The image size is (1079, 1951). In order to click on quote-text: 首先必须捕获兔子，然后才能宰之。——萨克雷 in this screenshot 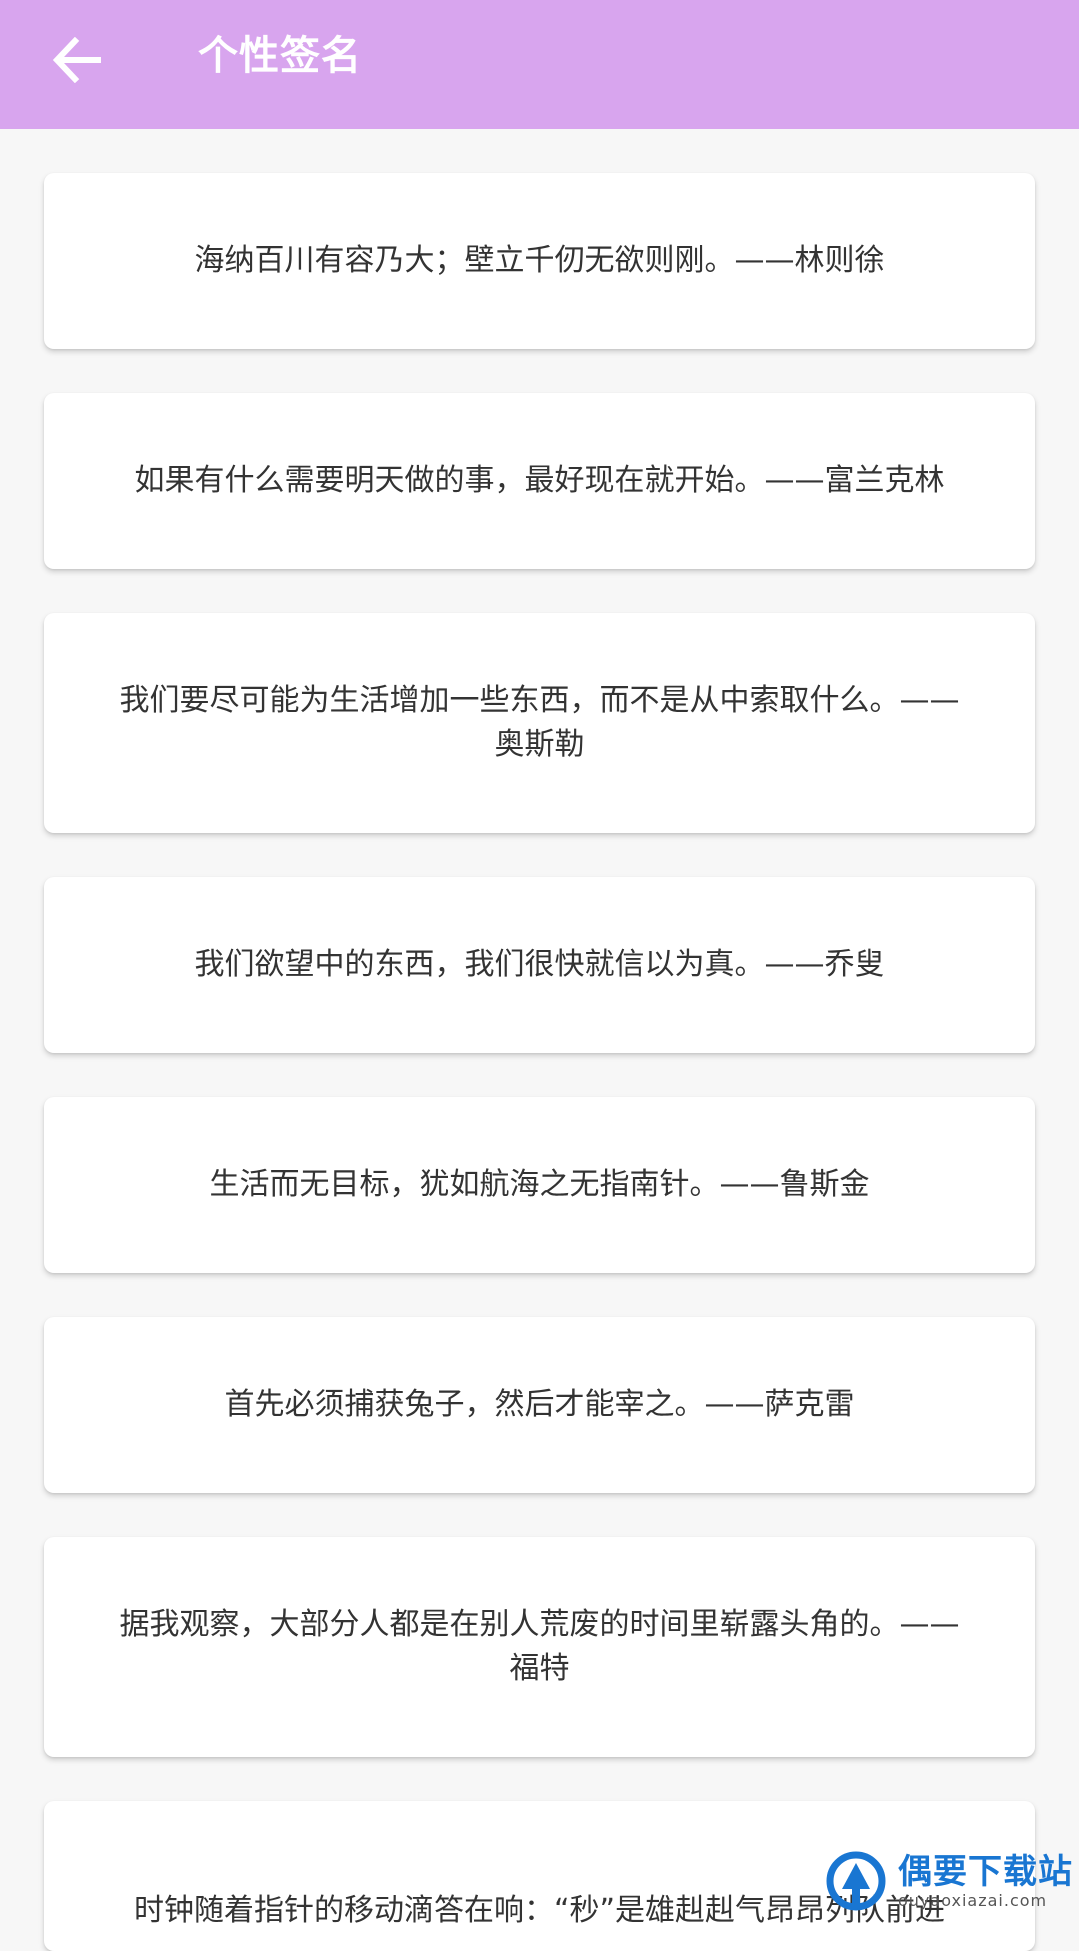, I will do `click(539, 1404)`.